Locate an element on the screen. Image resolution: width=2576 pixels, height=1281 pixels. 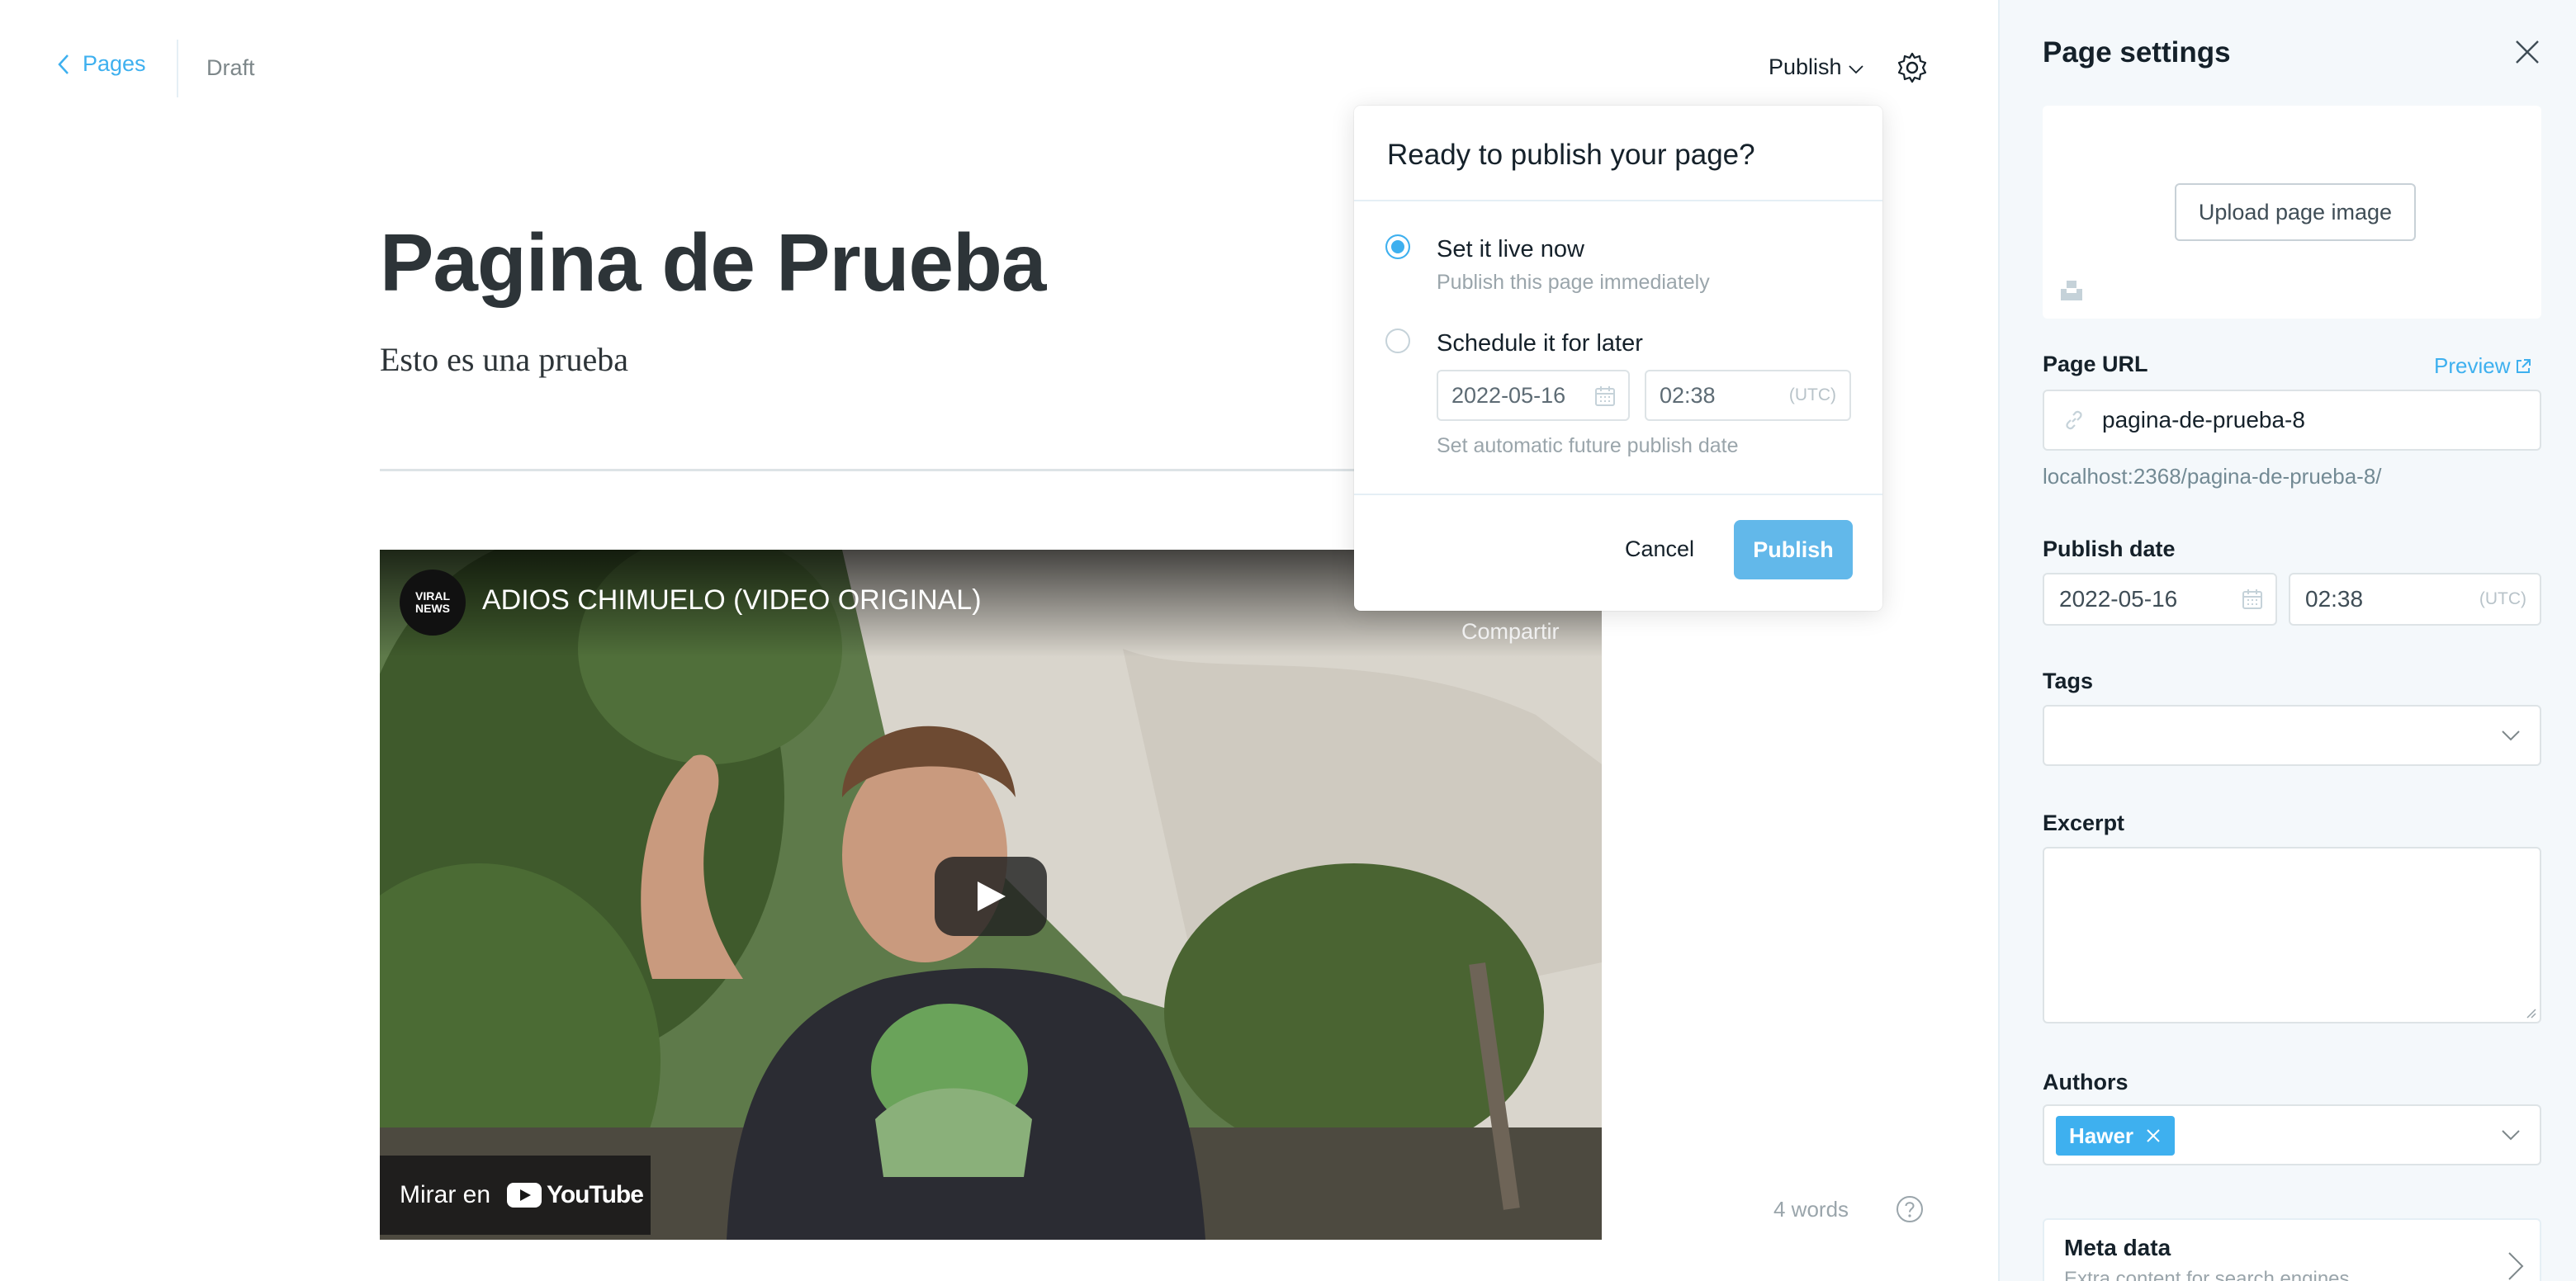
back-to-pages-link: Pages is located at coordinates (100, 64).